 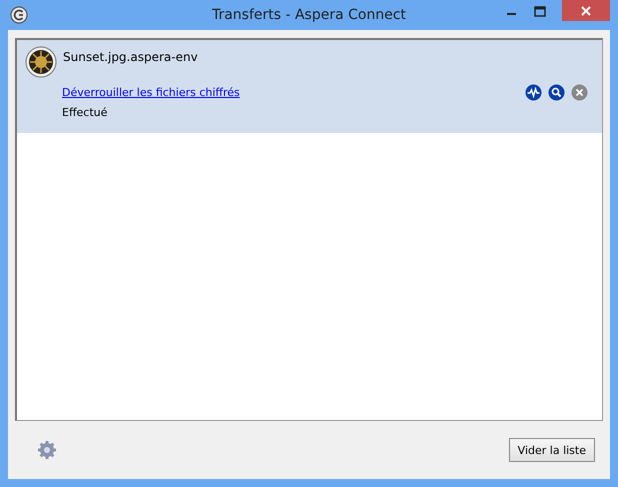 What do you see at coordinates (130, 57) in the screenshot?
I see `file-name: Sunset.jpg.aspera-env` at bounding box center [130, 57].